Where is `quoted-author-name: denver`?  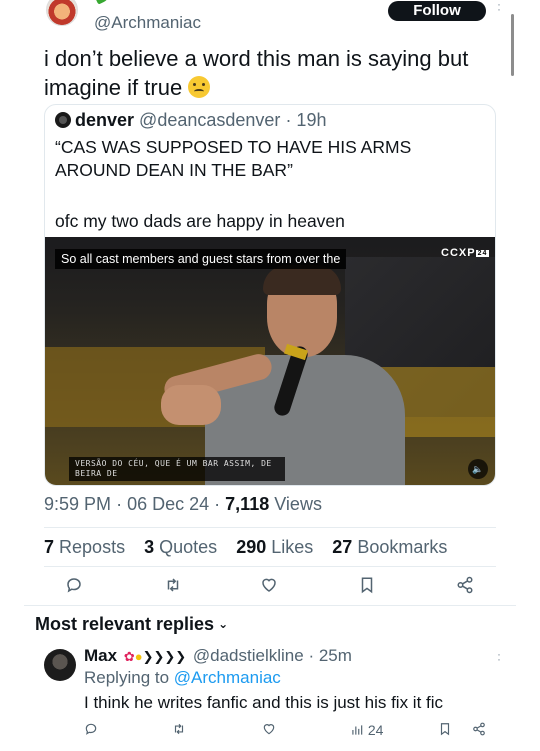
quoted-author-name: denver is located at coordinates (104, 120).